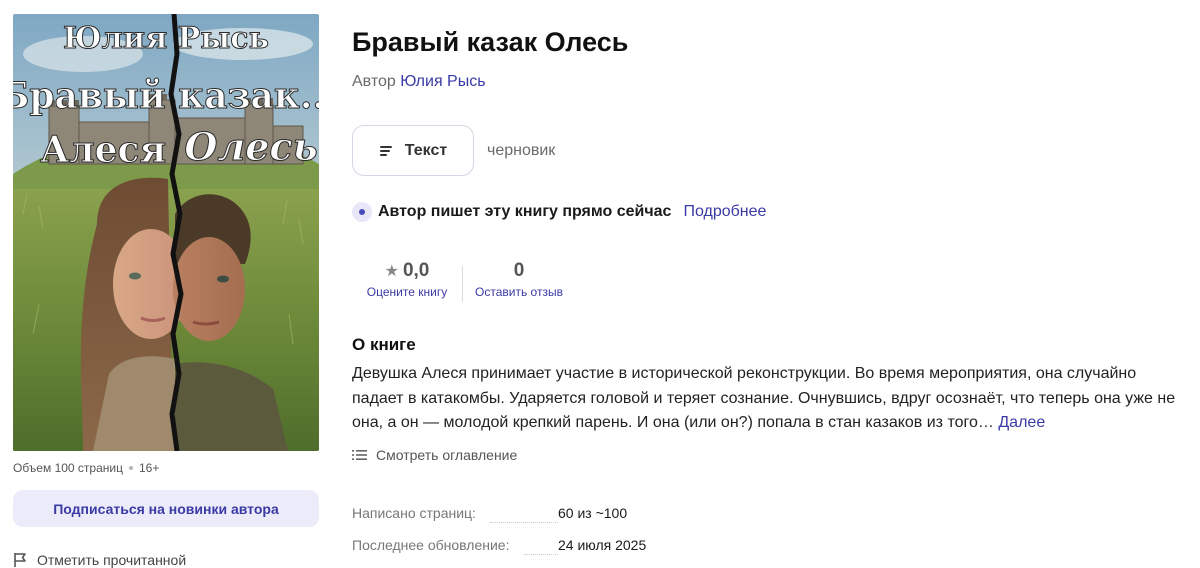 This screenshot has width=1200, height=568. Describe the element at coordinates (442, 81) in the screenshot. I see `author-link: Юлия Рысь` at that location.